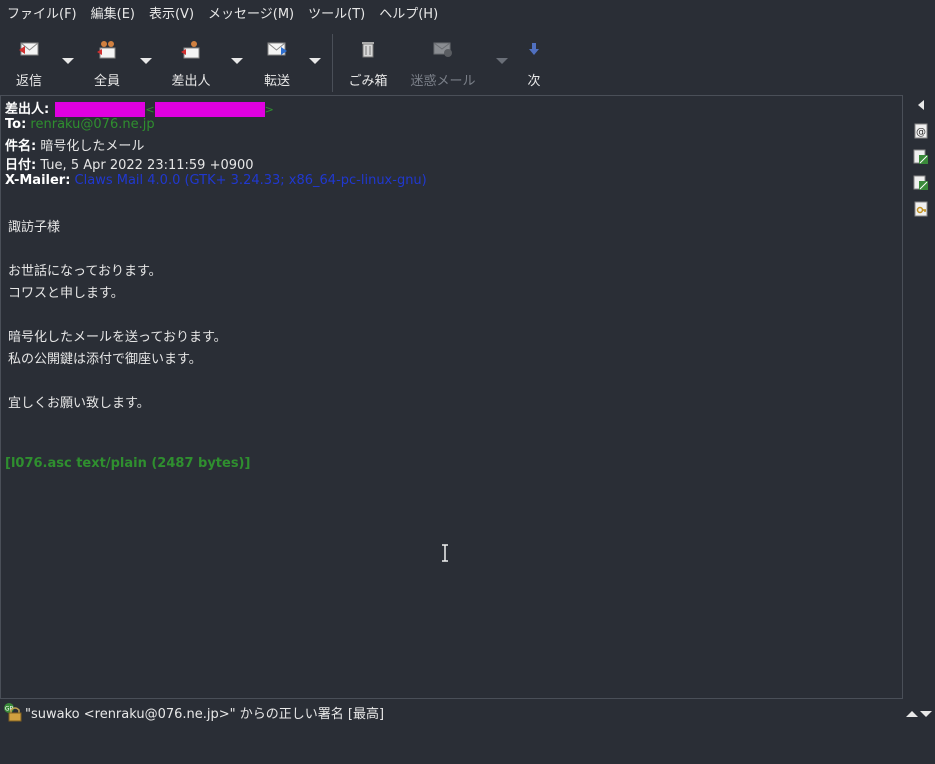 Image resolution: width=935 pixels, height=764 pixels. Describe the element at coordinates (105, 359) in the screenshot. I see `body-line: 私の公開鍵は添付で御座います。` at that location.